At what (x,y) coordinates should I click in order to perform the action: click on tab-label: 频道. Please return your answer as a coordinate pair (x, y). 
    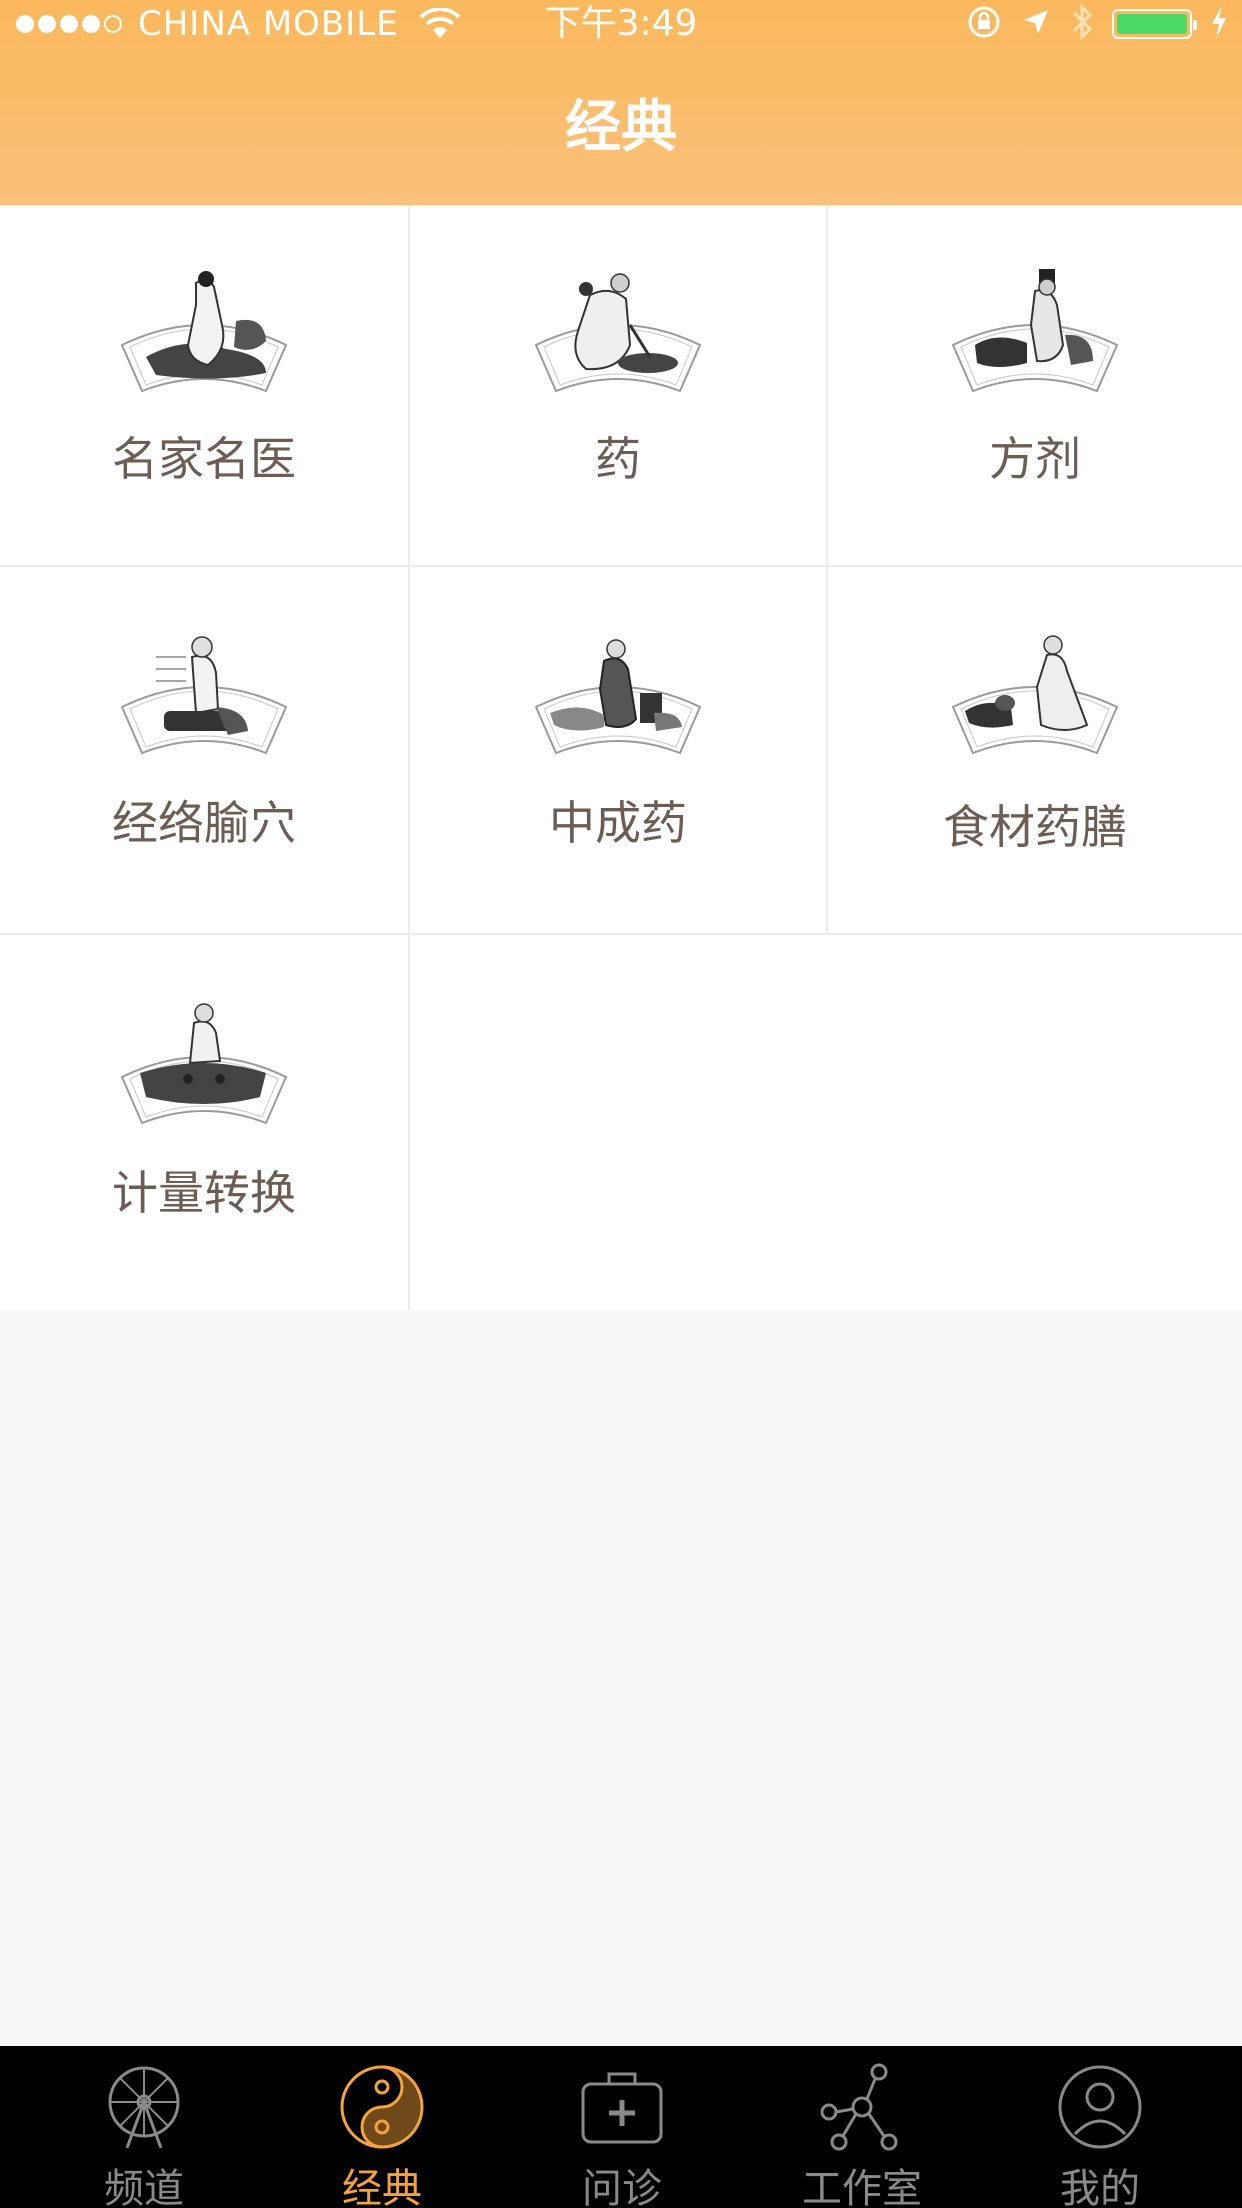
    Looking at the image, I should click on (144, 2187).